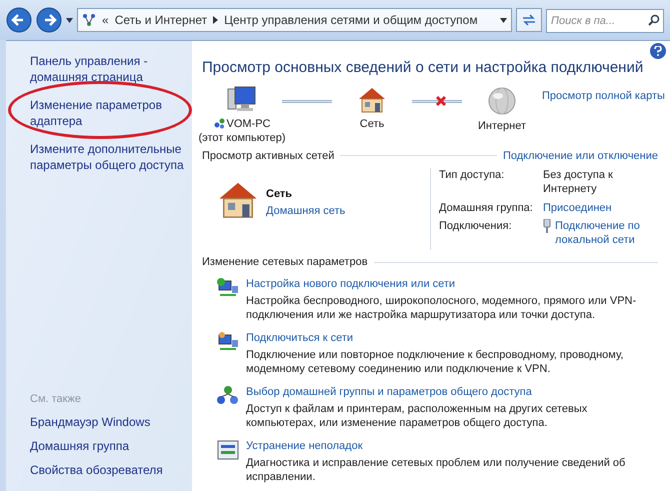 This screenshot has height=491, width=670. I want to click on sidebar-link: Домашняя группа, so click(108, 446).